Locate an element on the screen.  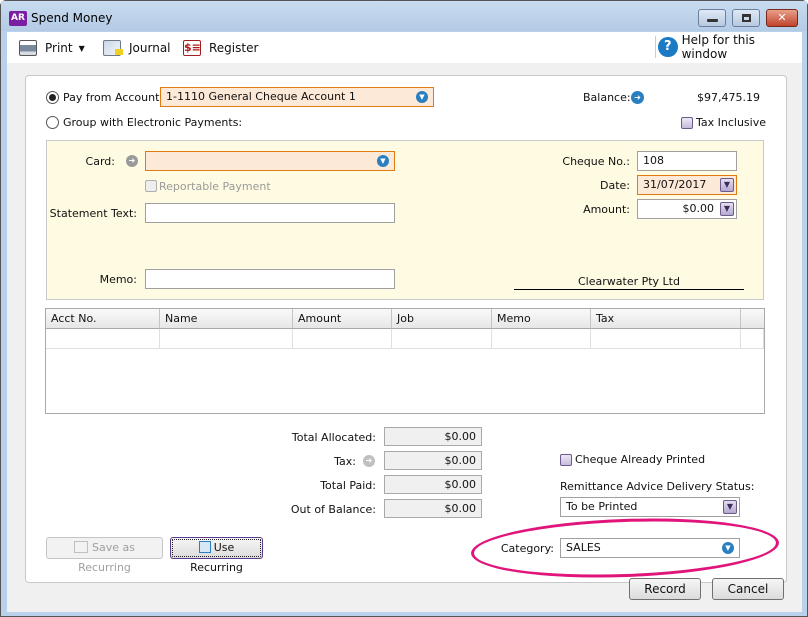
balance-value: $97,475.19 is located at coordinates (728, 97).